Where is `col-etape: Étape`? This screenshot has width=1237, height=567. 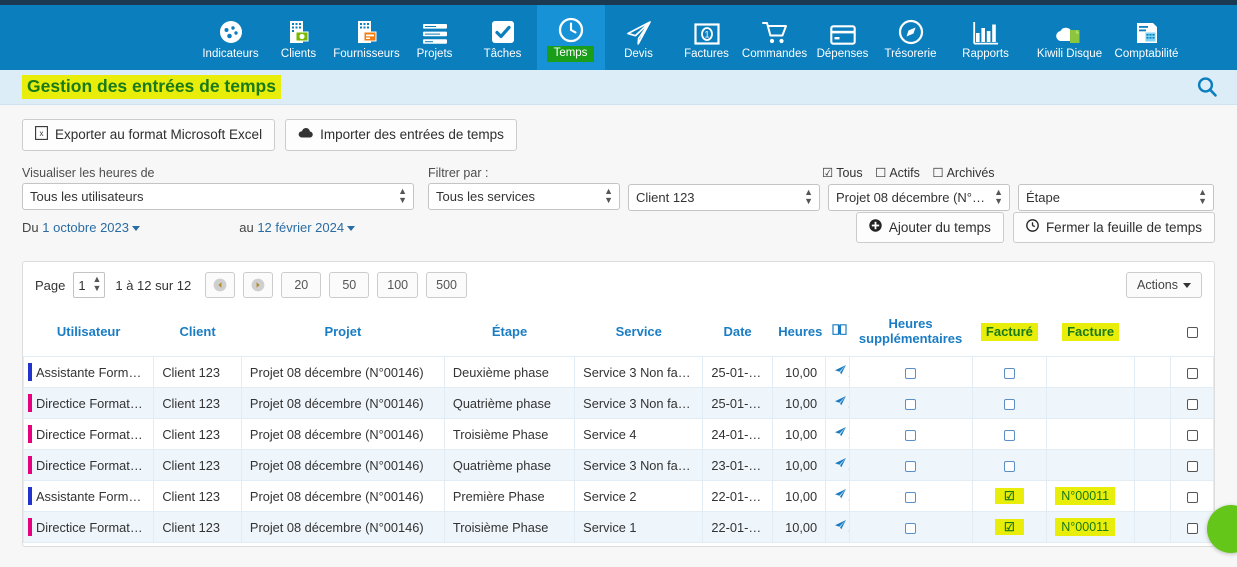 col-etape: Étape is located at coordinates (509, 332).